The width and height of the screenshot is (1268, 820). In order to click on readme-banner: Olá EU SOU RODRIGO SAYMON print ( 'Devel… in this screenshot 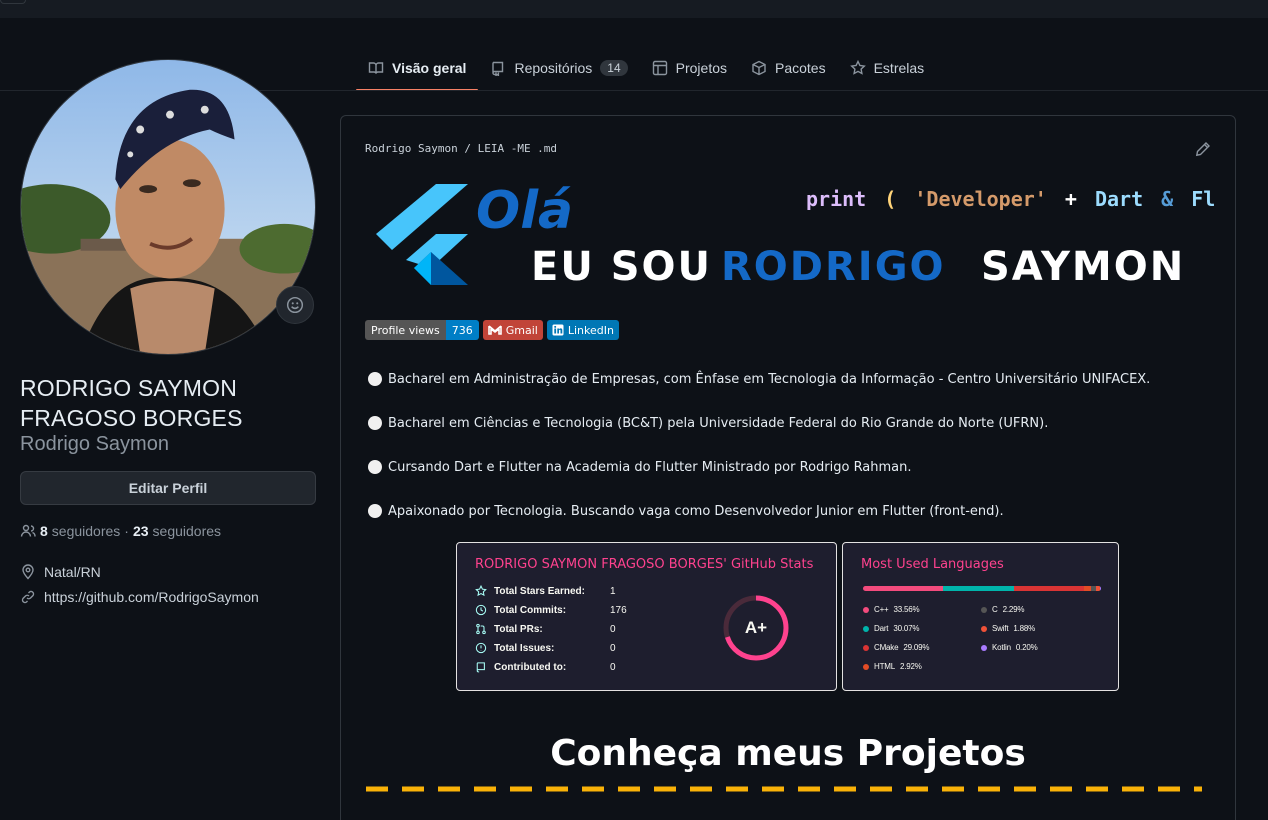, I will do `click(796, 232)`.